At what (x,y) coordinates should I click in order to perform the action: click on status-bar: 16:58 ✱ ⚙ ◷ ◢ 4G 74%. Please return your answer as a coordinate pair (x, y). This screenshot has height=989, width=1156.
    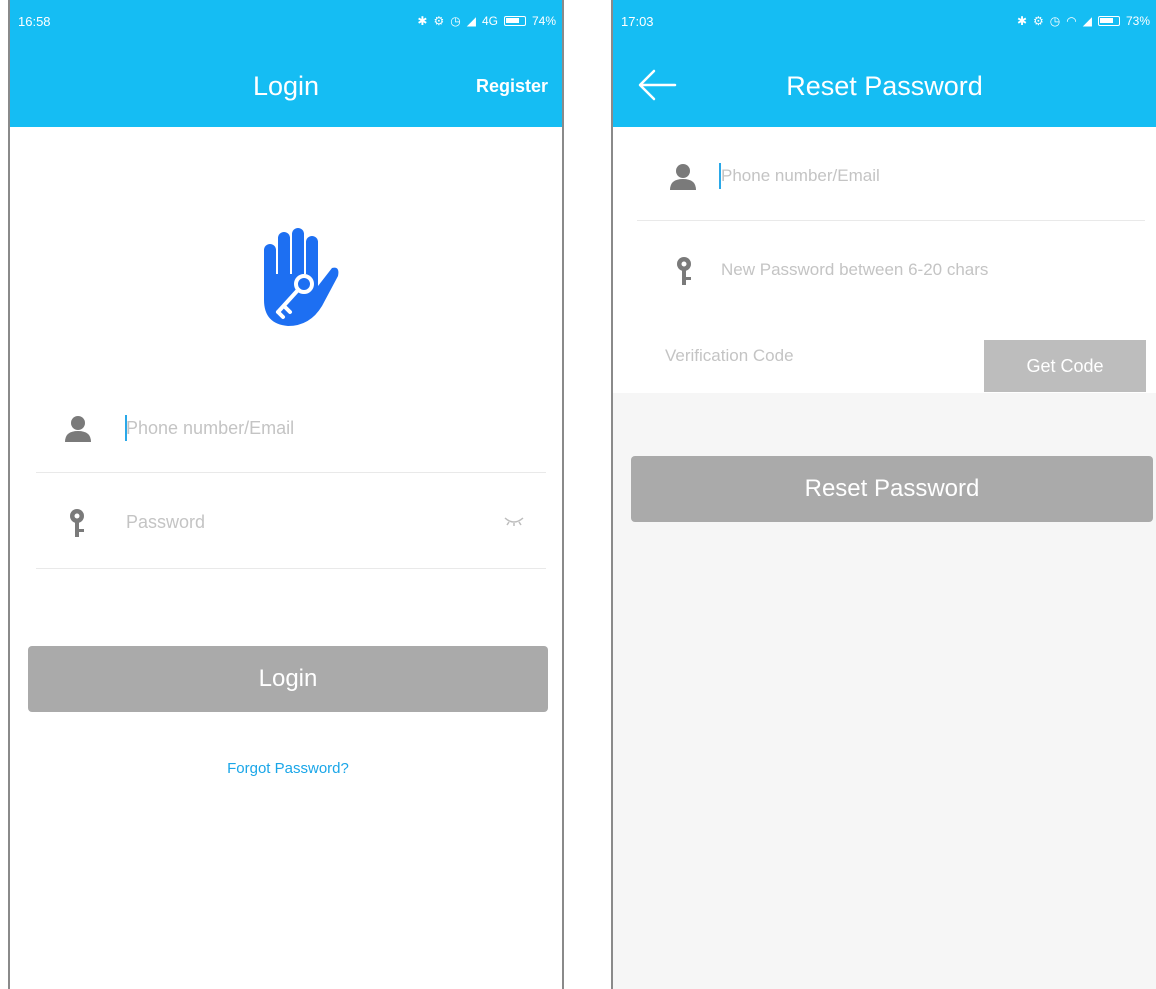
    Looking at the image, I should click on (286, 19).